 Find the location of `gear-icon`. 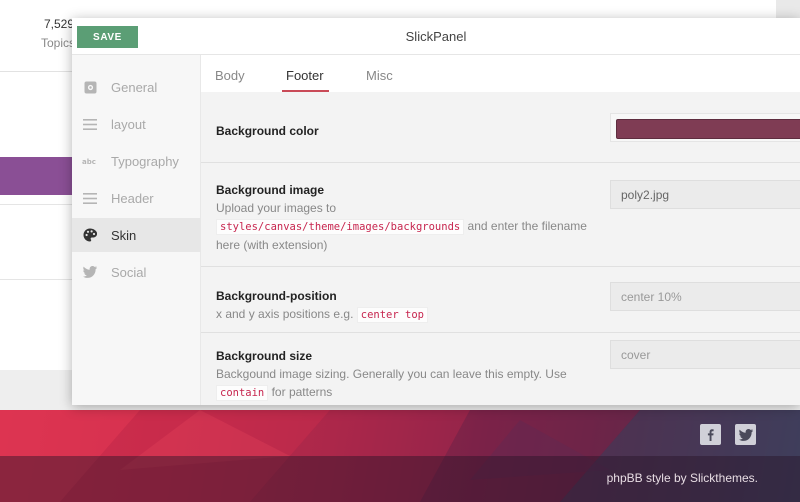

gear-icon is located at coordinates (90, 87).